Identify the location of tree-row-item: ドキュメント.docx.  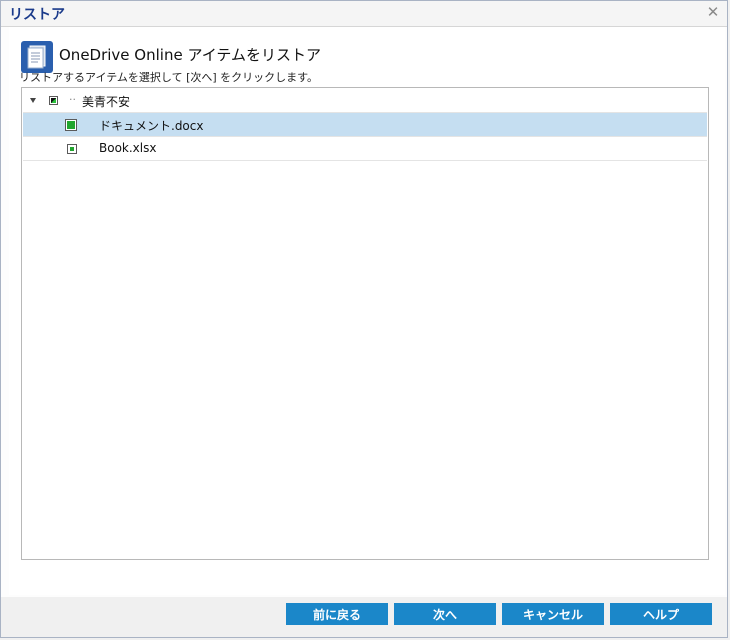
(365, 125).